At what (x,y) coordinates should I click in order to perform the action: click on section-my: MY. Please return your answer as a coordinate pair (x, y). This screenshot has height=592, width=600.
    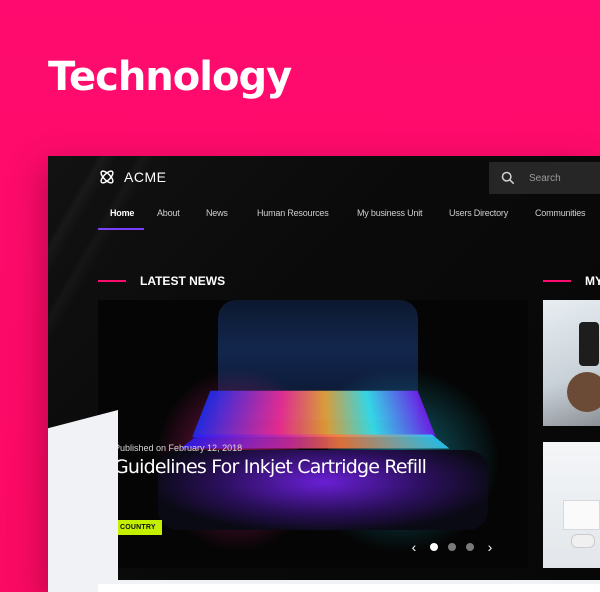
    Looking at the image, I should click on (571, 281).